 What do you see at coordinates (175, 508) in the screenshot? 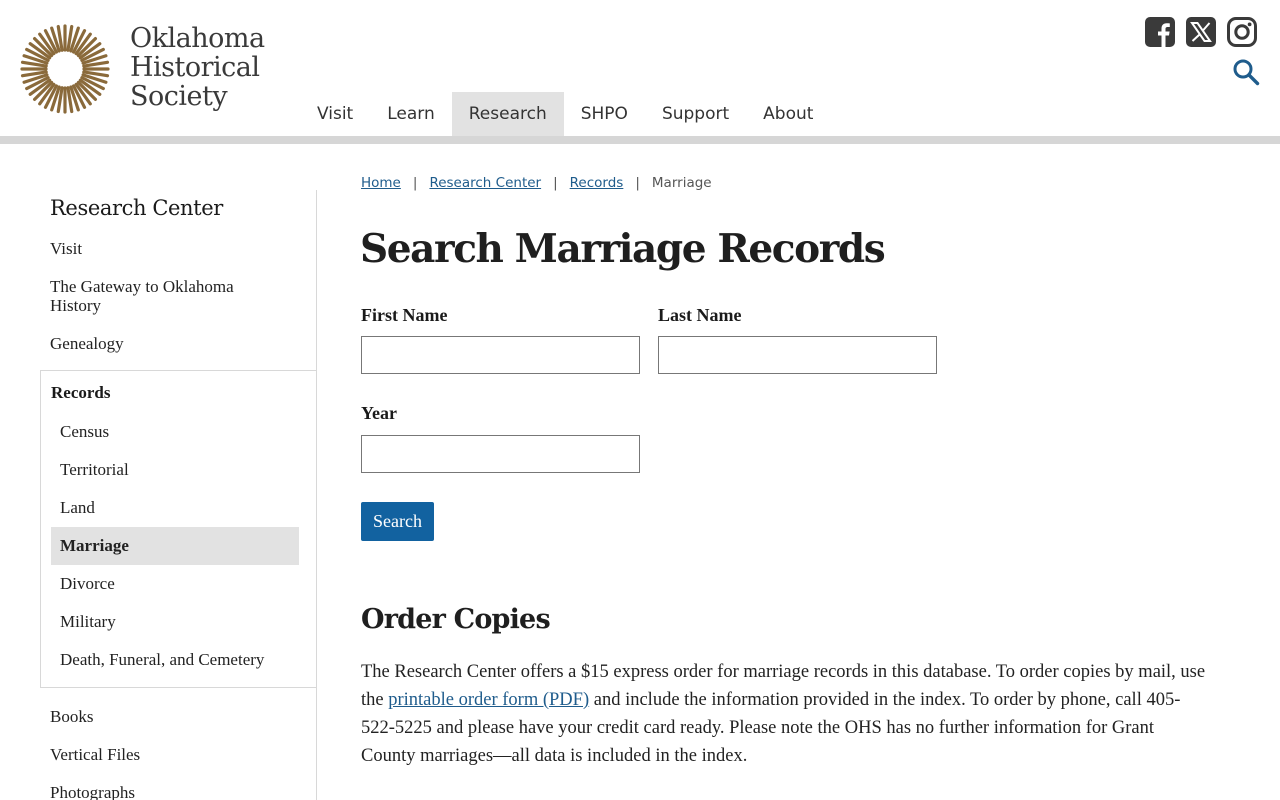
I see `sidebar-subitem-land: Land` at bounding box center [175, 508].